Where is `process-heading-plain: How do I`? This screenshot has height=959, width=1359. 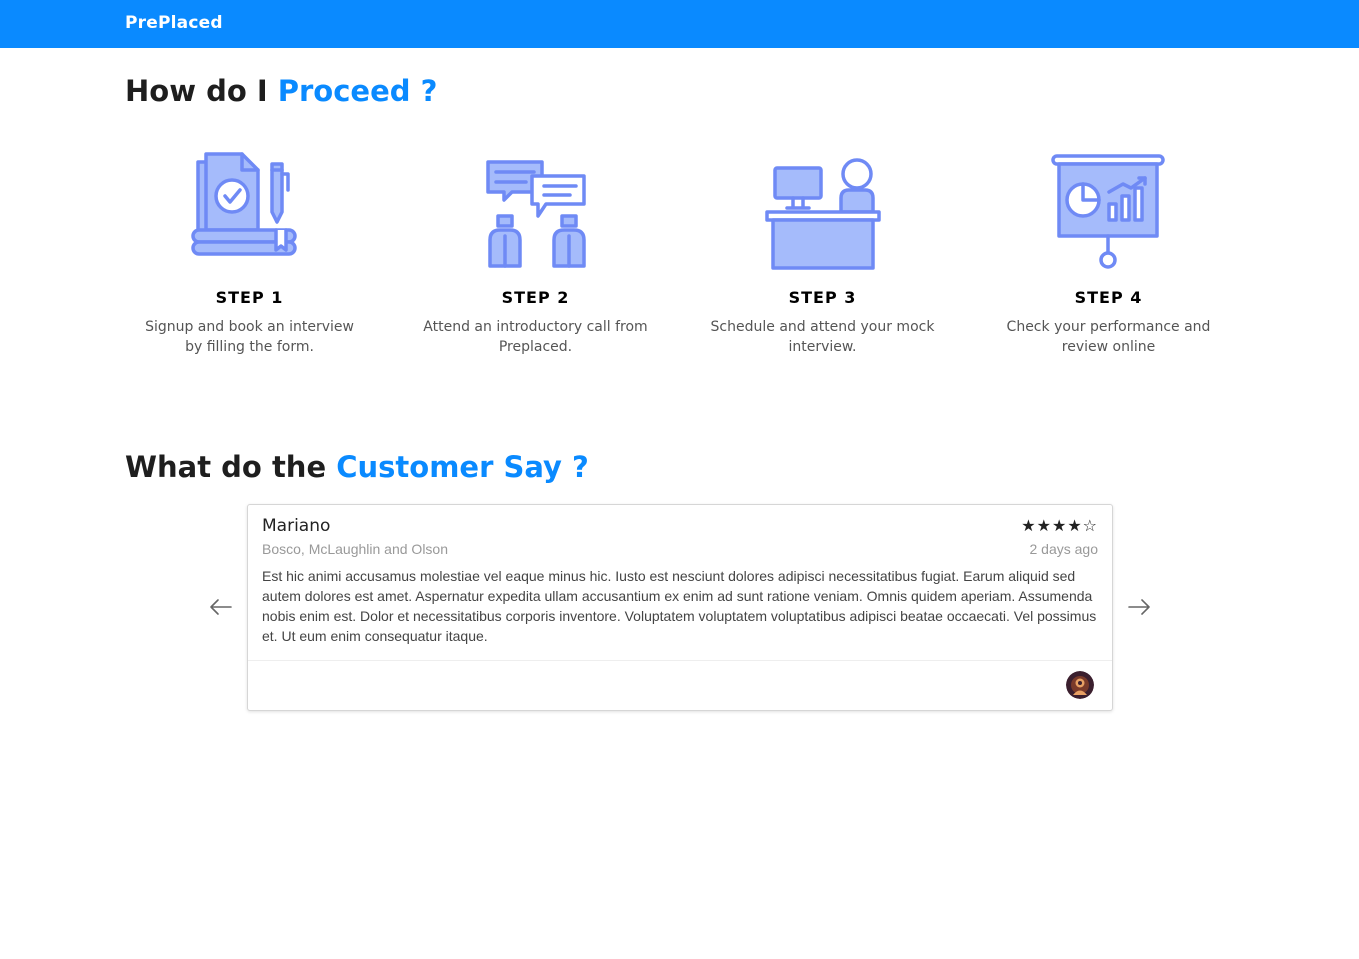
process-heading-plain: How do I is located at coordinates (201, 91).